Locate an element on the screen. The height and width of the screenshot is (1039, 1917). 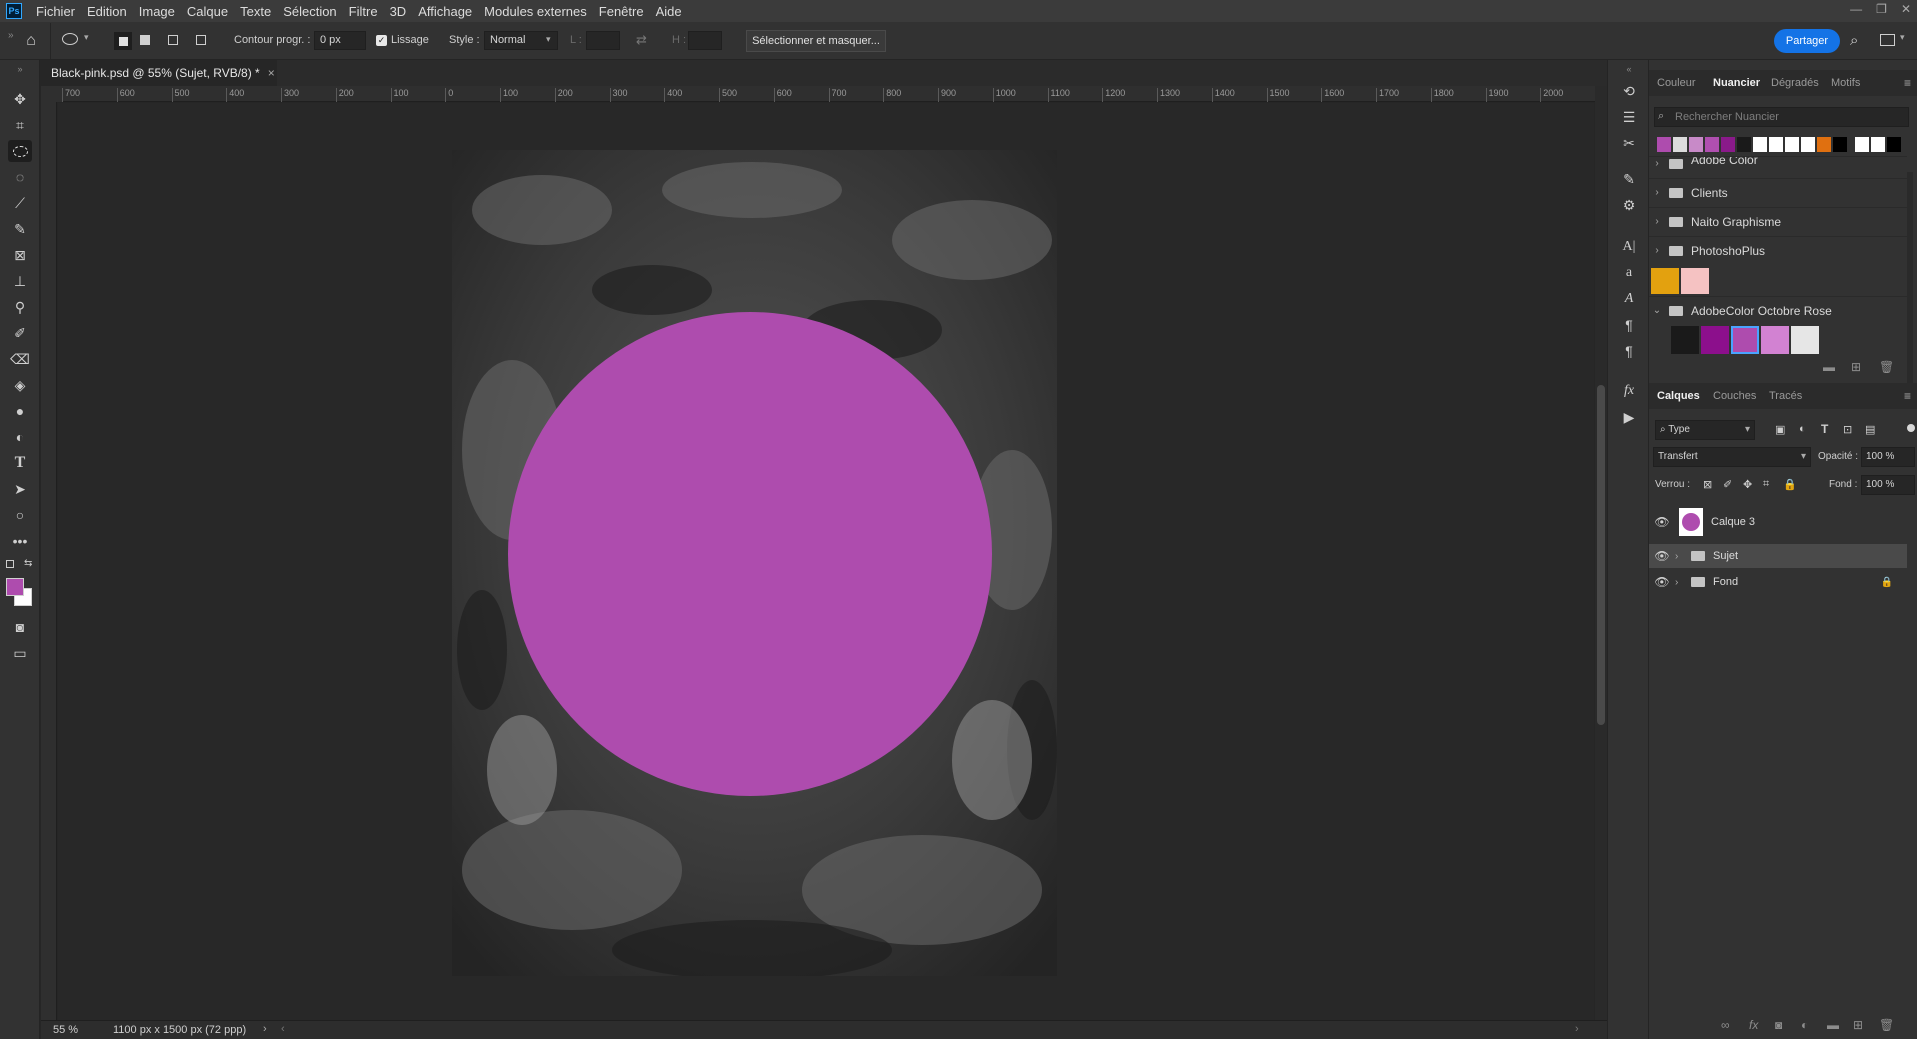
menu-selection: Sélection is located at coordinates (309, 11).